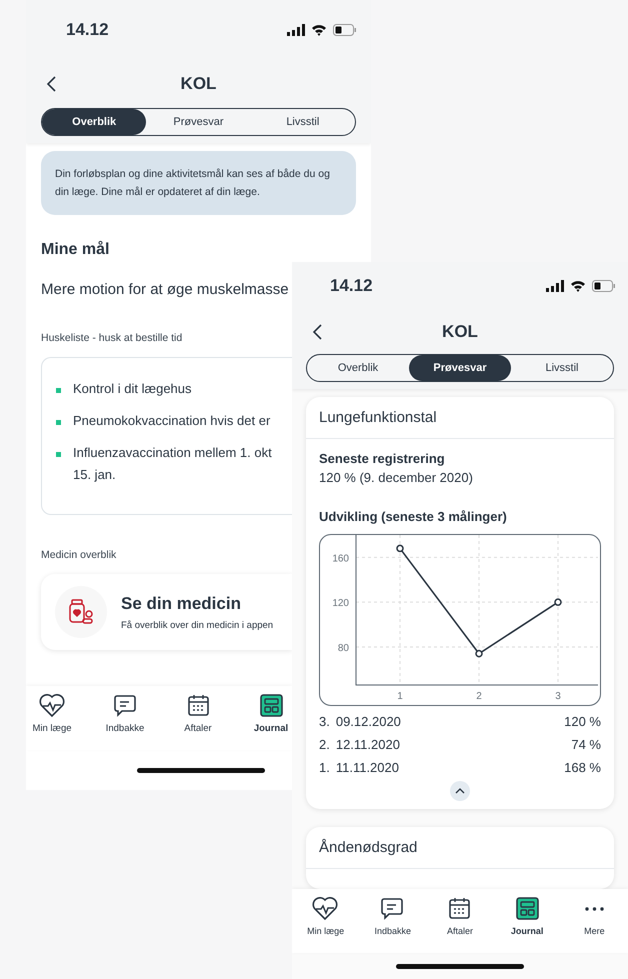 This screenshot has height=979, width=628. Describe the element at coordinates (460, 848) in the screenshot. I see `card-title: Åndenødsgrad` at that location.